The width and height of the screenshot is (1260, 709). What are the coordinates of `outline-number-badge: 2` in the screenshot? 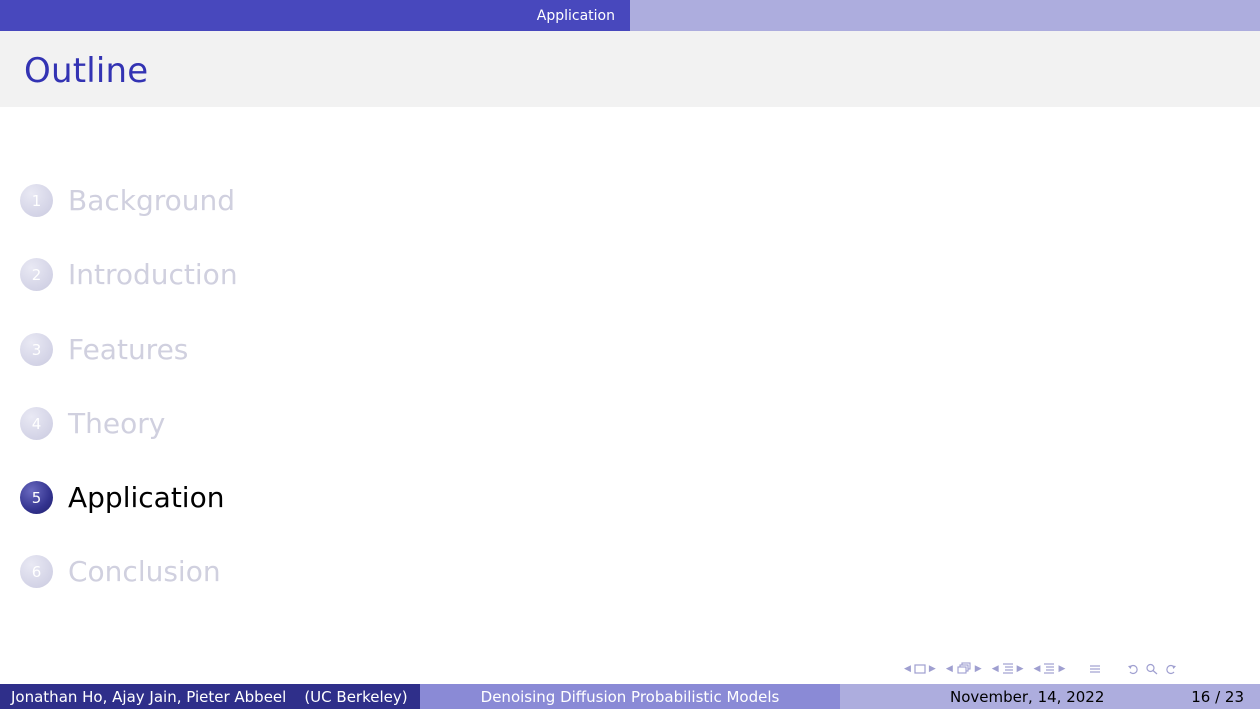 It's located at (36, 274).